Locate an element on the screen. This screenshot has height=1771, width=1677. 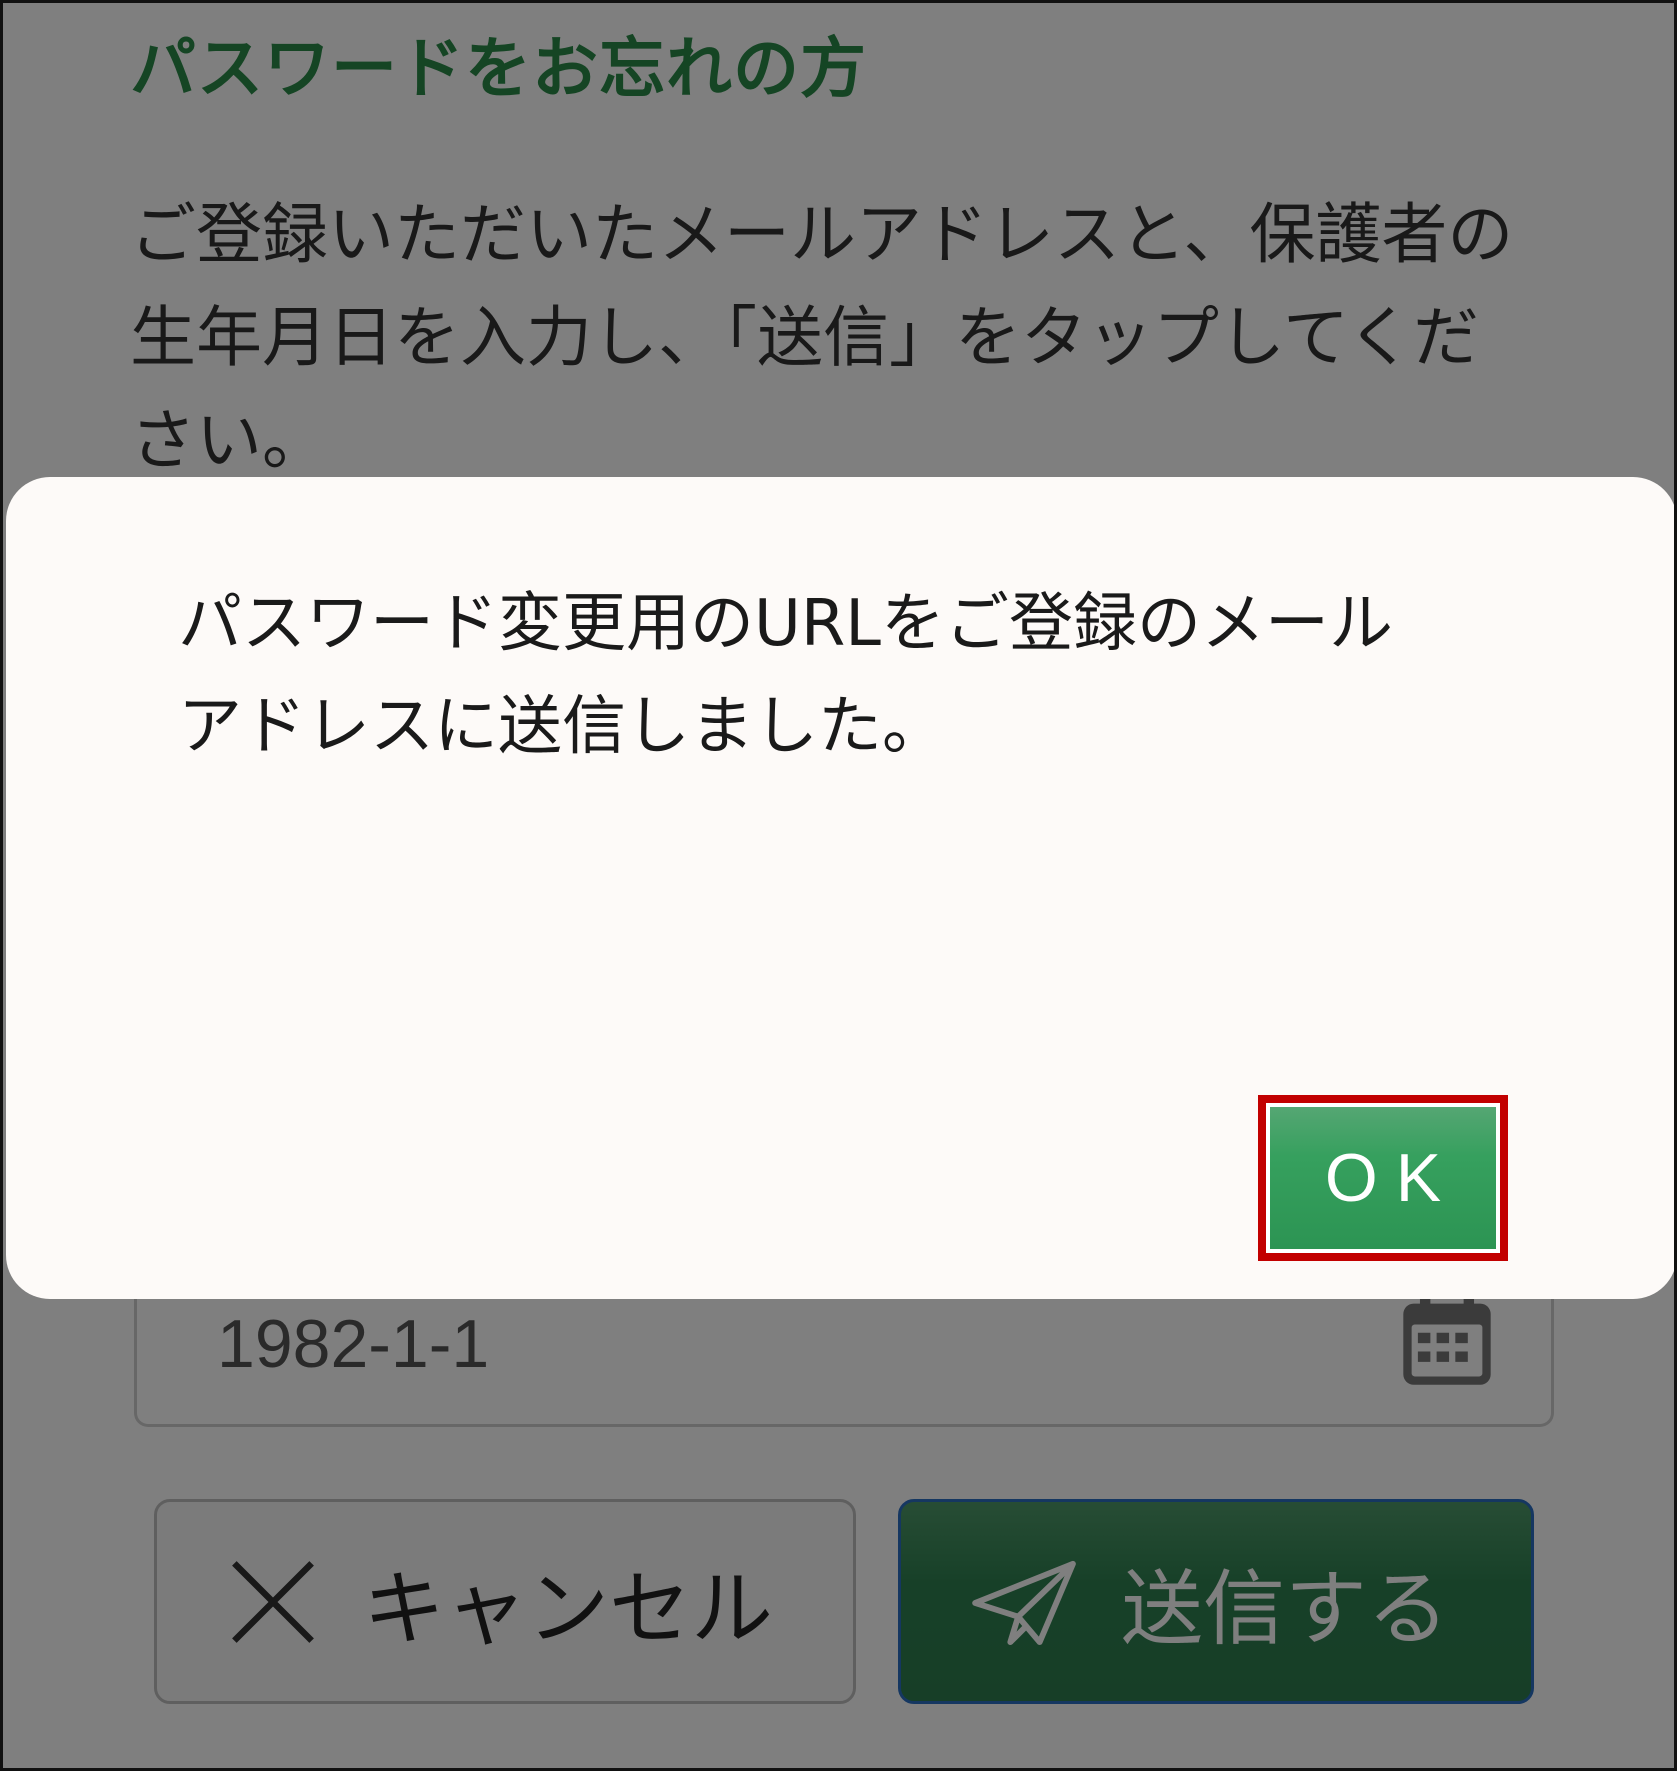
ok-button: OK is located at coordinates (1383, 1178).